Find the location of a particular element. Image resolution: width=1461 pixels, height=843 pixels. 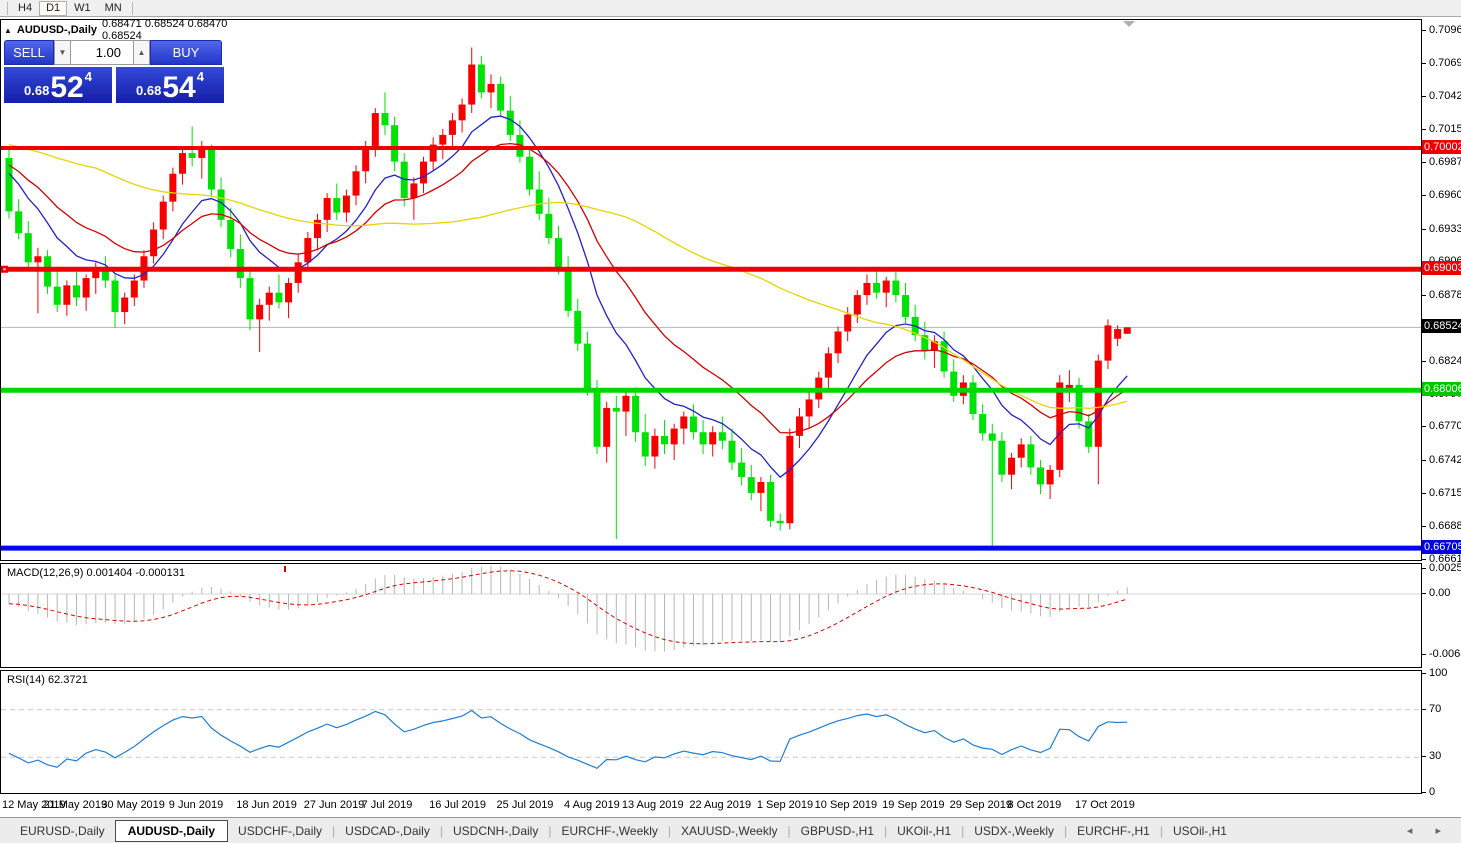

date-axis-label: 16 Jul 2019 is located at coordinates (457, 805).